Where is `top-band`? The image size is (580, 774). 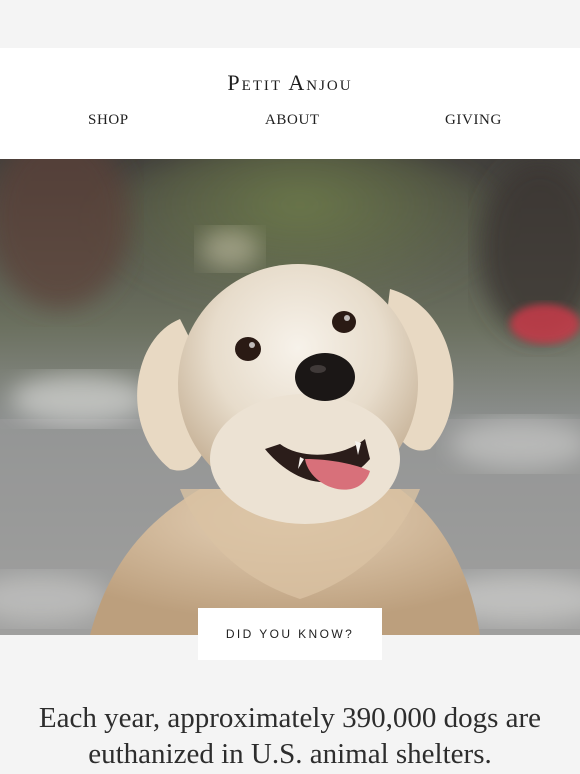 top-band is located at coordinates (290, 24).